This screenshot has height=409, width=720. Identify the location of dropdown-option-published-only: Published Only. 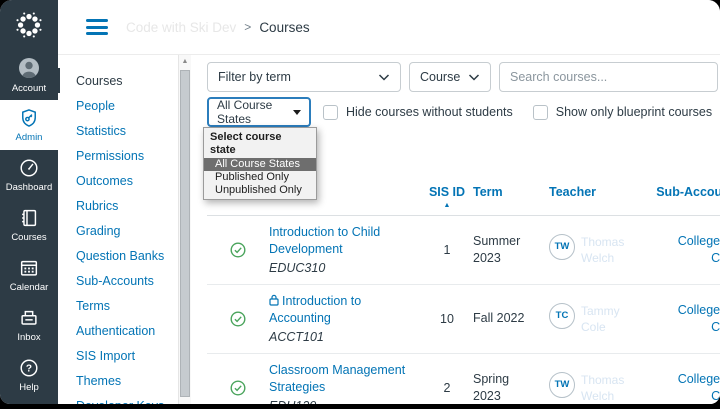
(260, 177).